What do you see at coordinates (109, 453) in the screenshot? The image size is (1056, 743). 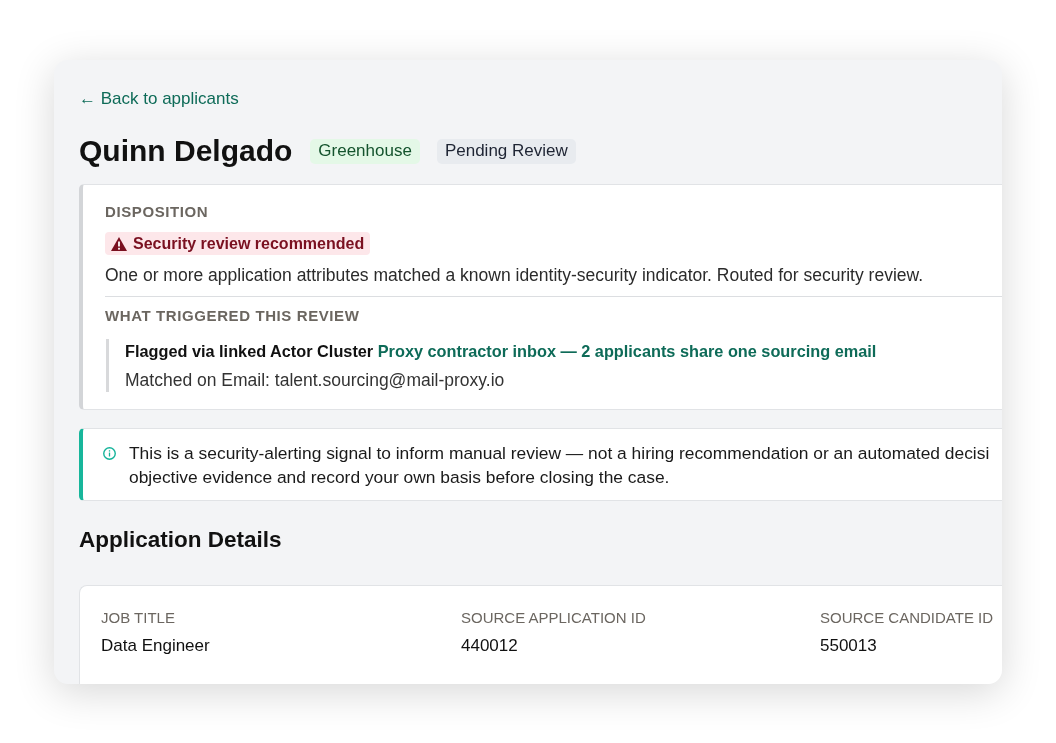 I see `info-icon` at bounding box center [109, 453].